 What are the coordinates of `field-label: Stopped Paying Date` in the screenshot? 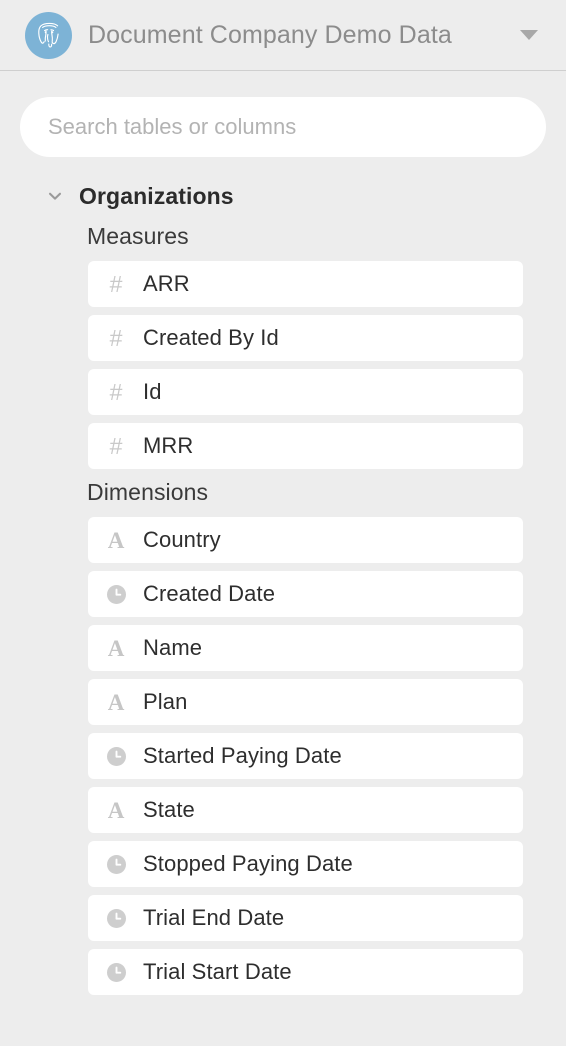 It's located at (248, 863).